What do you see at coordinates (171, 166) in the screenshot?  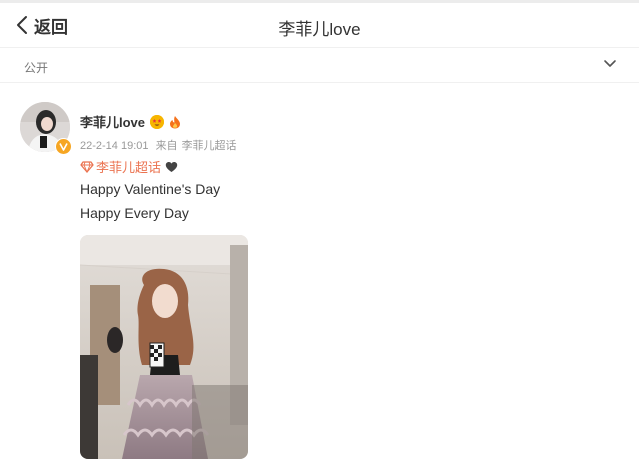 I see `black-heart-icon` at bounding box center [171, 166].